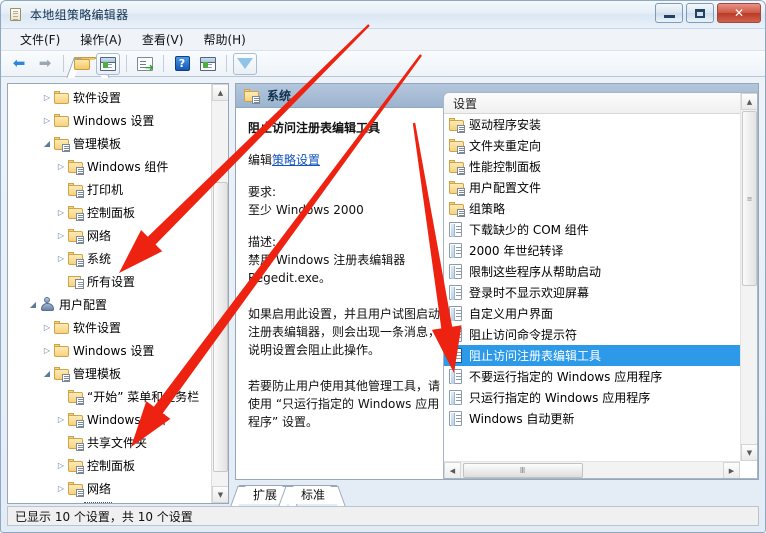  Describe the element at coordinates (592, 313) in the screenshot. I see `settings-list-row: 自定义用户界面` at that location.